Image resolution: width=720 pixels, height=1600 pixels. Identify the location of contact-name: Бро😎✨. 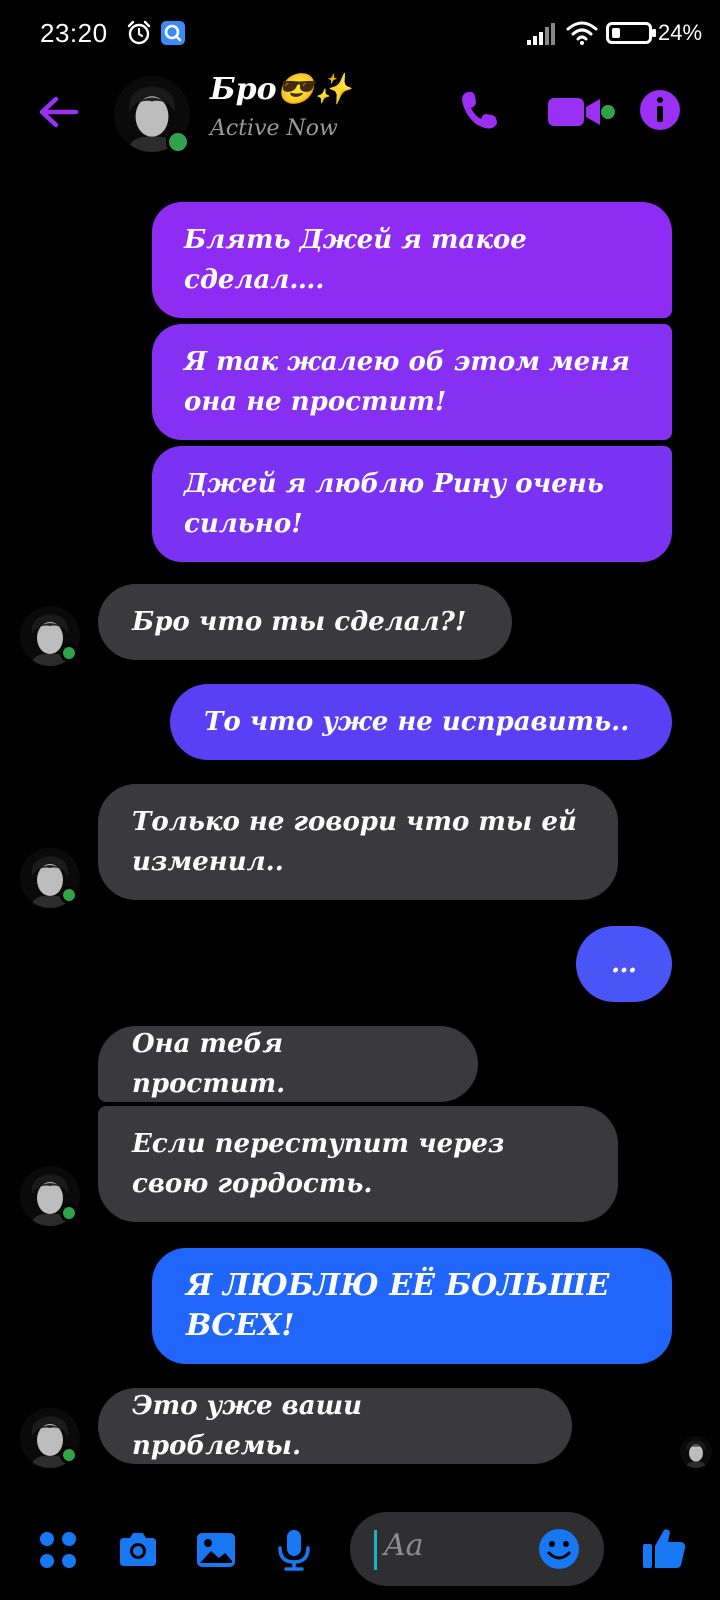
(280, 89).